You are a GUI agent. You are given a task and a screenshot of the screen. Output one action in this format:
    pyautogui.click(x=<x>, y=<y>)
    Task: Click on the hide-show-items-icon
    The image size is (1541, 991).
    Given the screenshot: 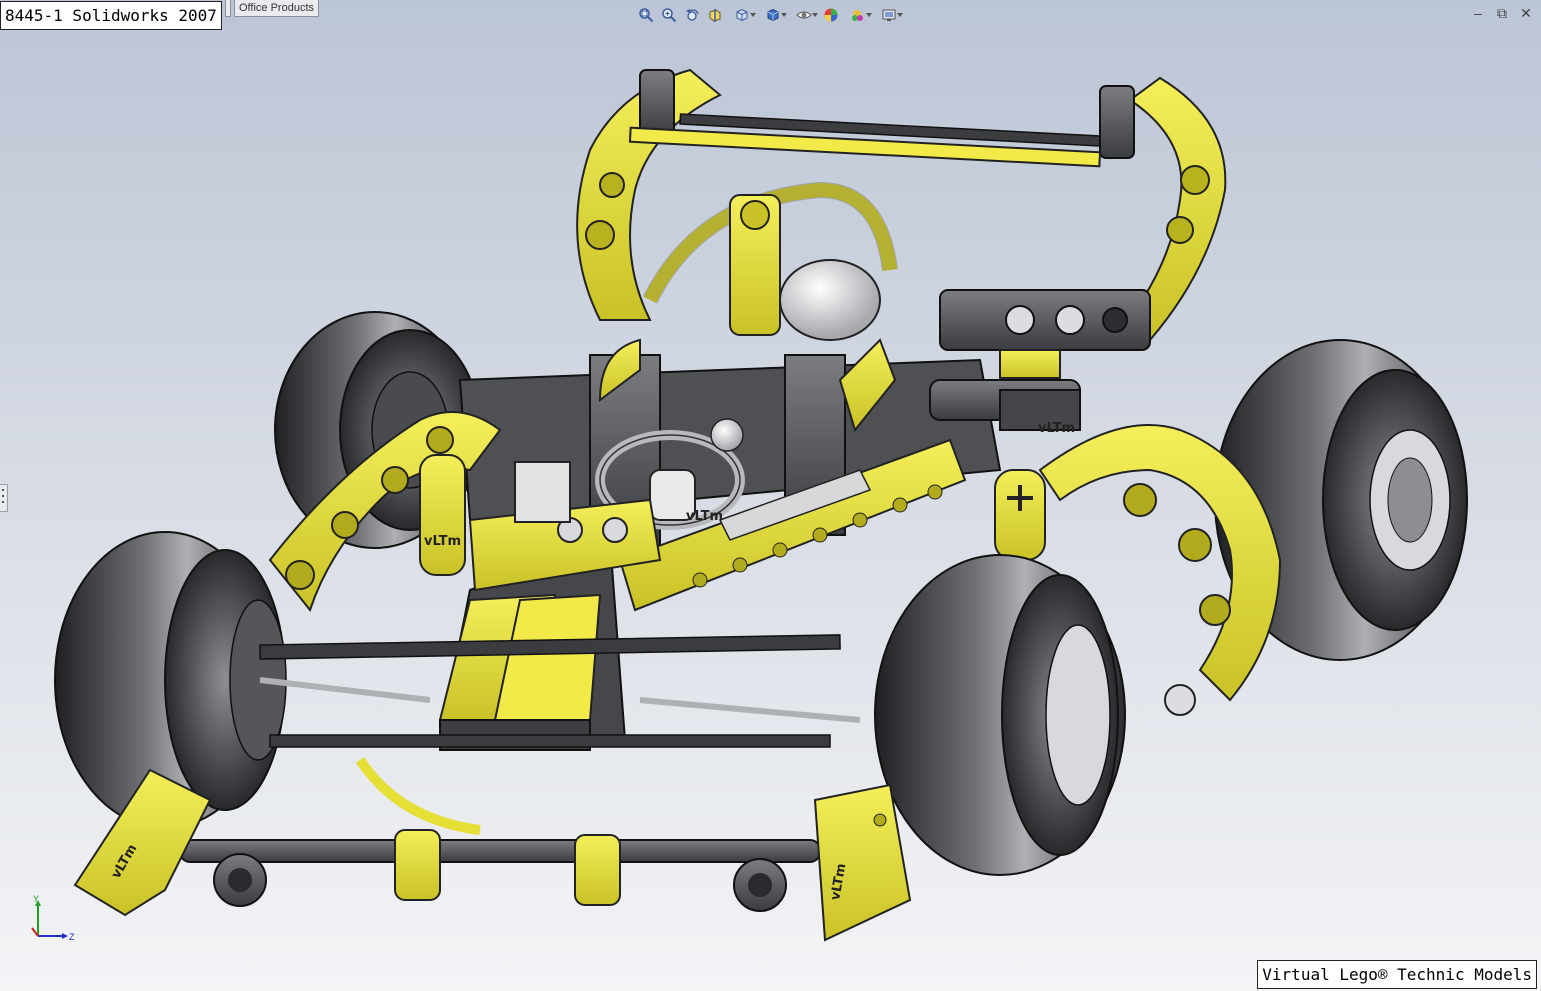 What is the action you would take?
    pyautogui.click(x=804, y=15)
    